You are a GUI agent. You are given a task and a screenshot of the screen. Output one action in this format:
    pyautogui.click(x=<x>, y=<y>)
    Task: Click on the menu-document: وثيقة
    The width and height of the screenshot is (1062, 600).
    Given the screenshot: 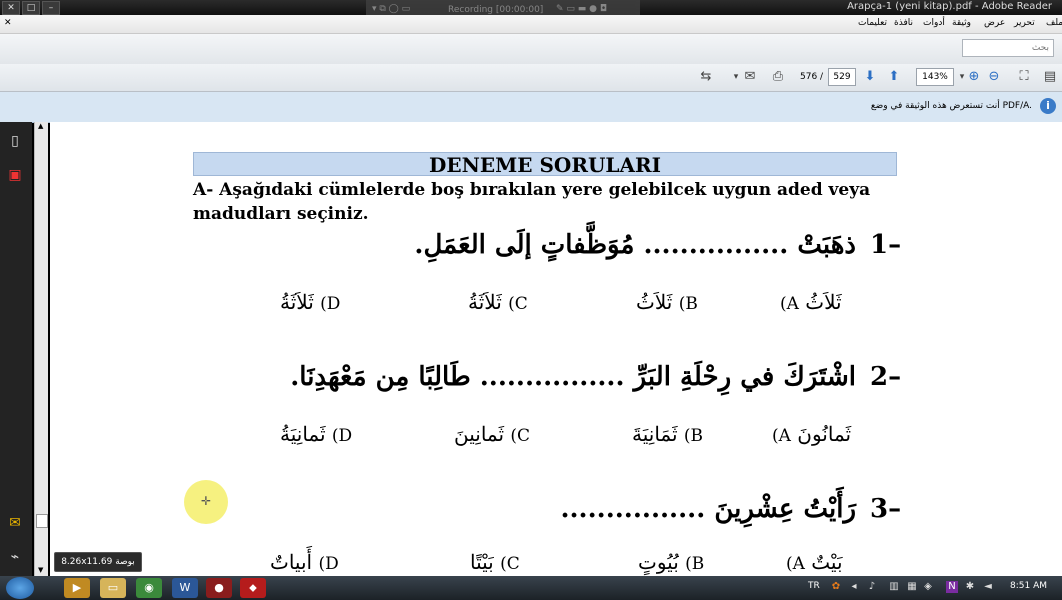 What is the action you would take?
    pyautogui.click(x=961, y=23)
    